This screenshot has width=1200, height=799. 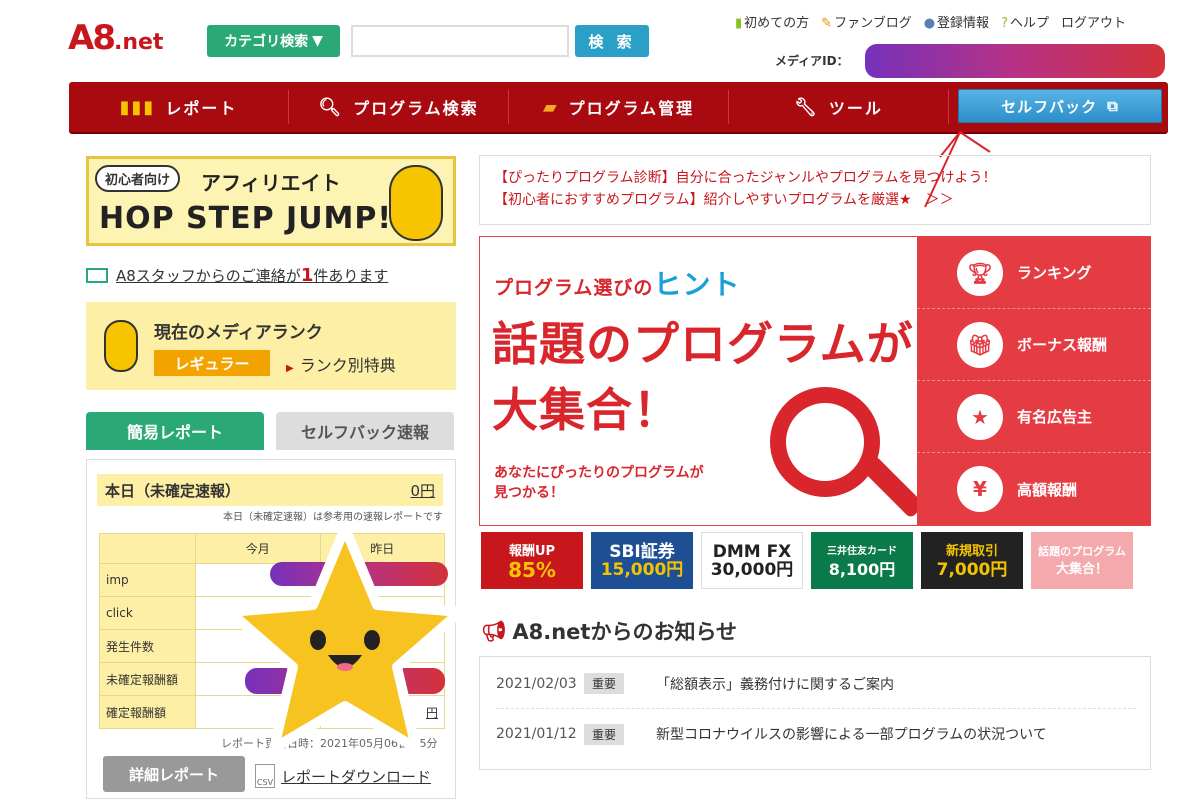 I want to click on rank-benefits-link: ▶ ランク別特典, so click(x=341, y=364).